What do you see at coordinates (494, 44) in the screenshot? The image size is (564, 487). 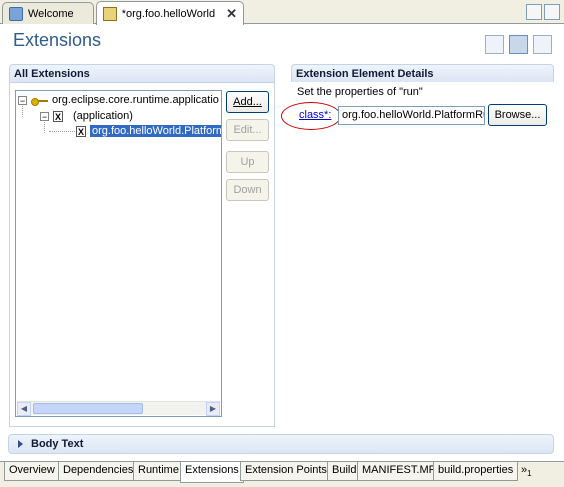 I see `collapse-all-icon` at bounding box center [494, 44].